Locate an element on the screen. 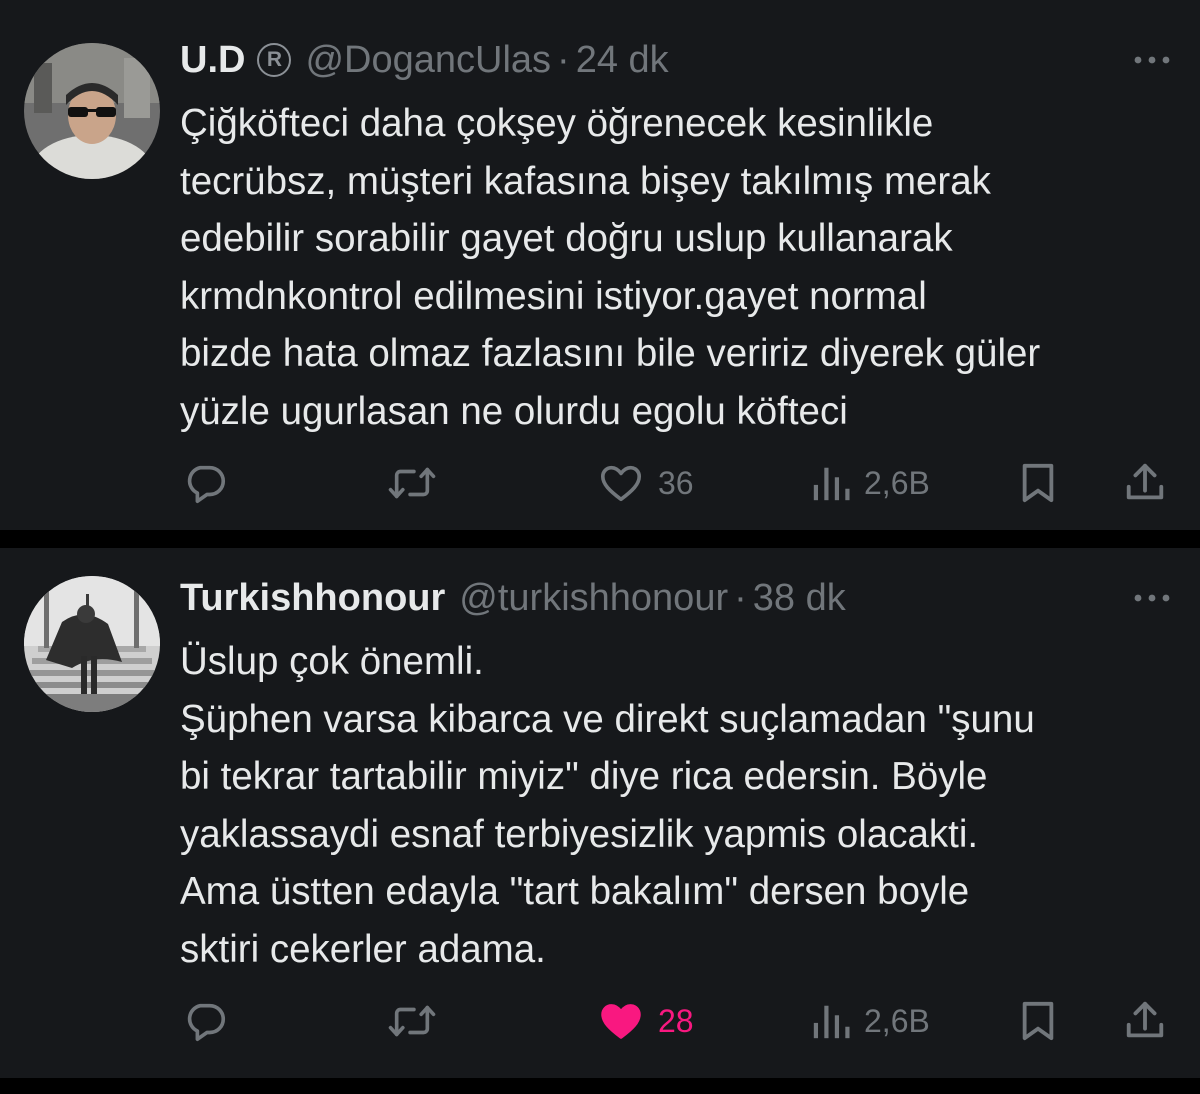  tweet-text-line: yüzle ugurlasan ne olurdu egolu köfteci is located at coordinates (514, 411).